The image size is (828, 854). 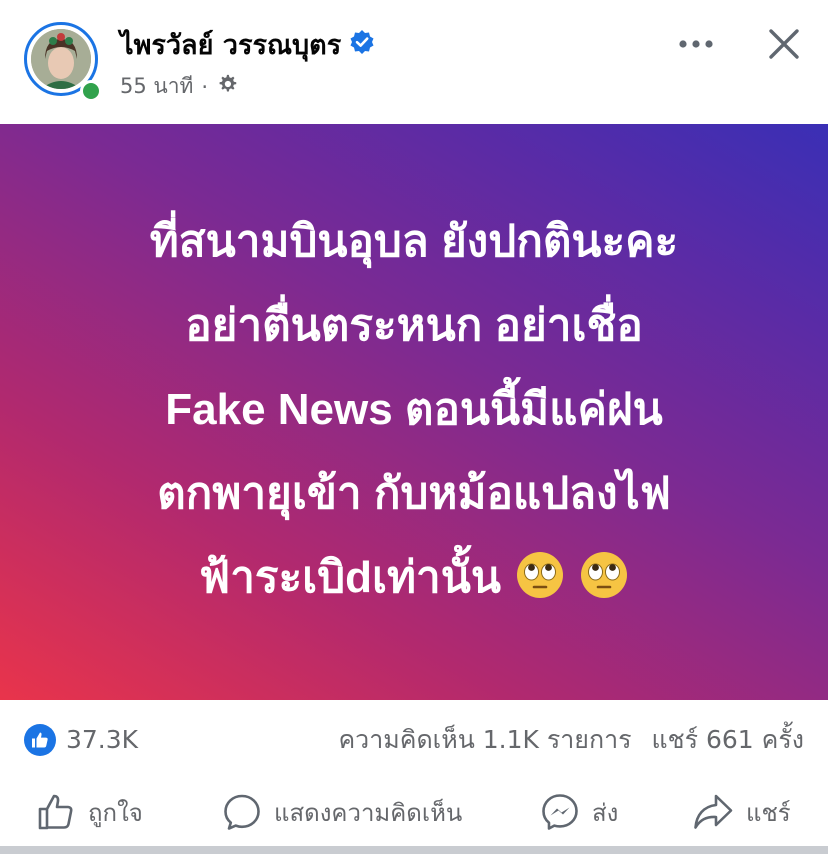 I want to click on post-line-1: ที่สนามบินอุบล ยังปกตินะคะ, so click(x=414, y=241).